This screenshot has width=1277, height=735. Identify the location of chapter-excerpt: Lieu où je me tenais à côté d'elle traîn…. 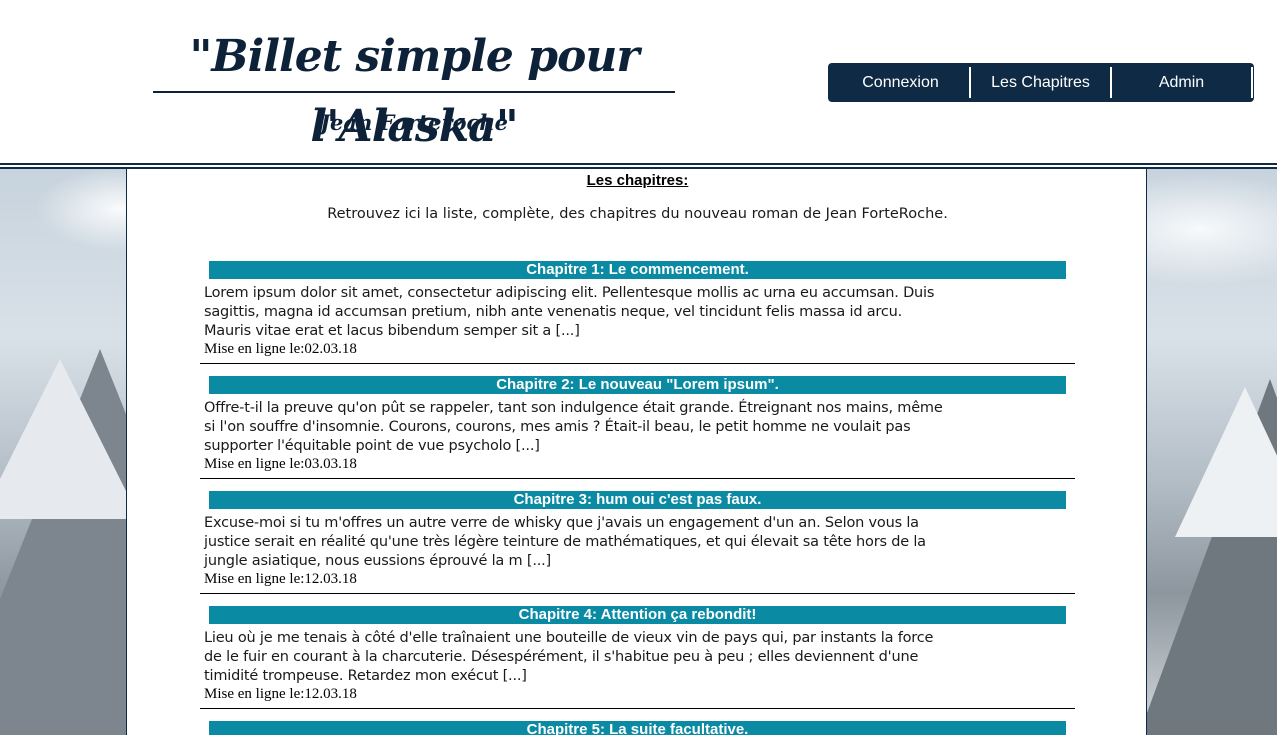
(569, 657).